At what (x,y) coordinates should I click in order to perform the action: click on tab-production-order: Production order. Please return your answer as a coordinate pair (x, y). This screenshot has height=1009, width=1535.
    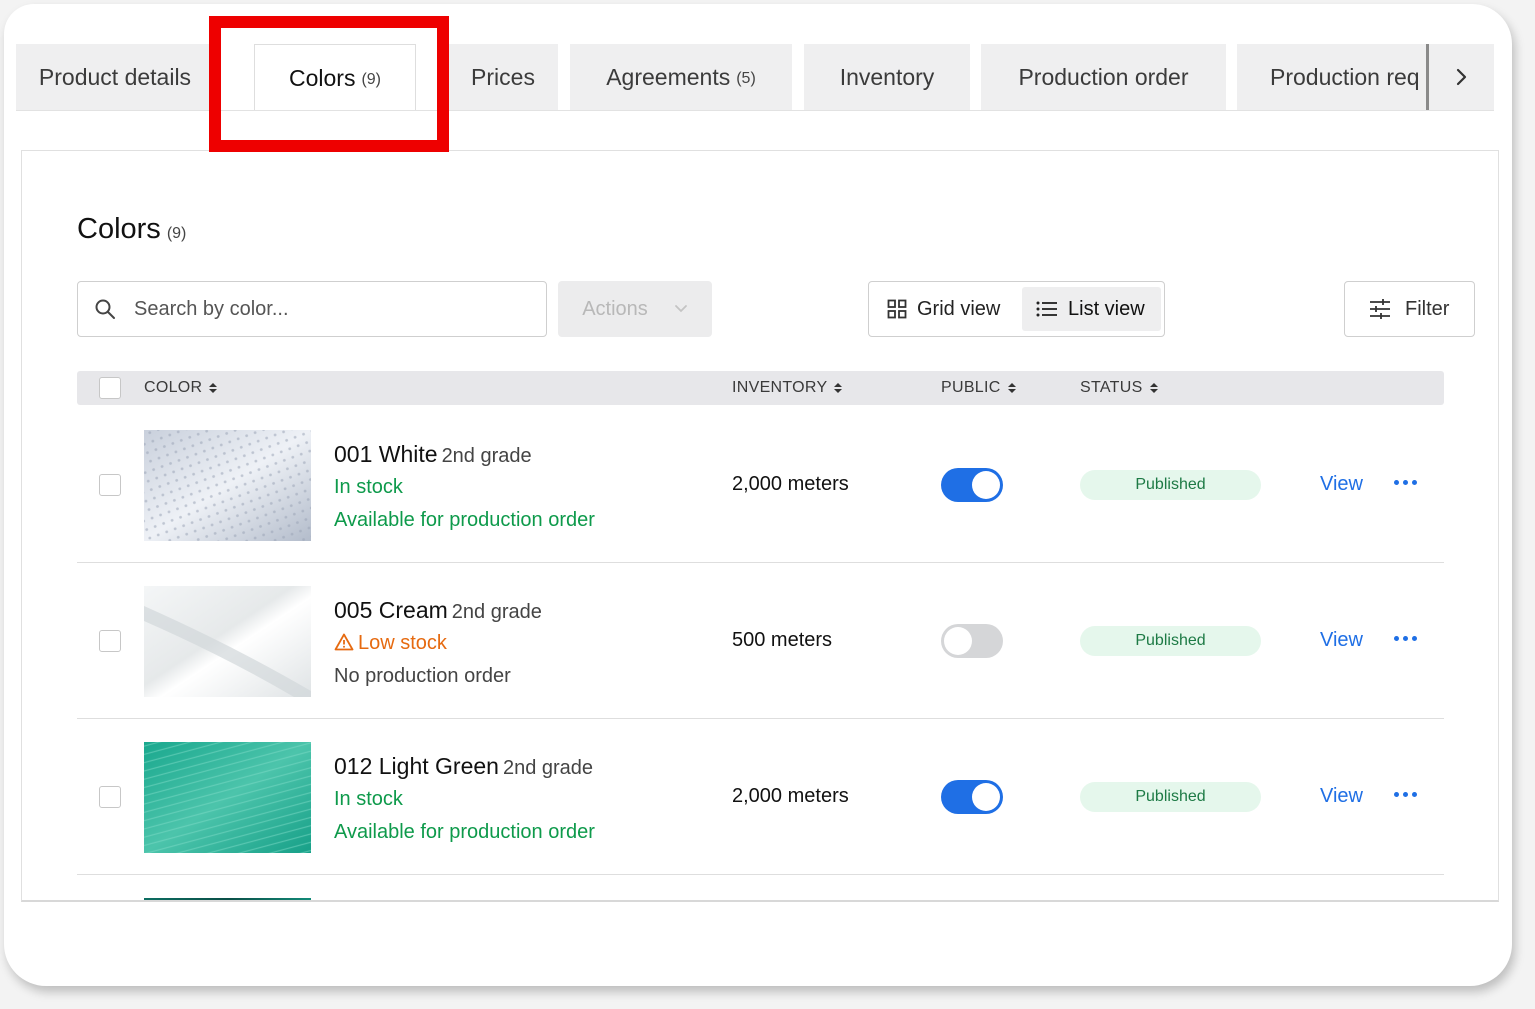
    Looking at the image, I should click on (1103, 77).